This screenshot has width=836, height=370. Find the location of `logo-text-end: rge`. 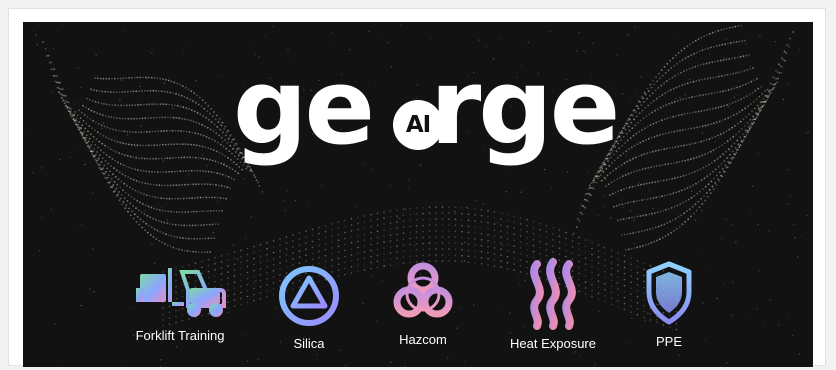

logo-text-end: rge is located at coordinates (524, 107).